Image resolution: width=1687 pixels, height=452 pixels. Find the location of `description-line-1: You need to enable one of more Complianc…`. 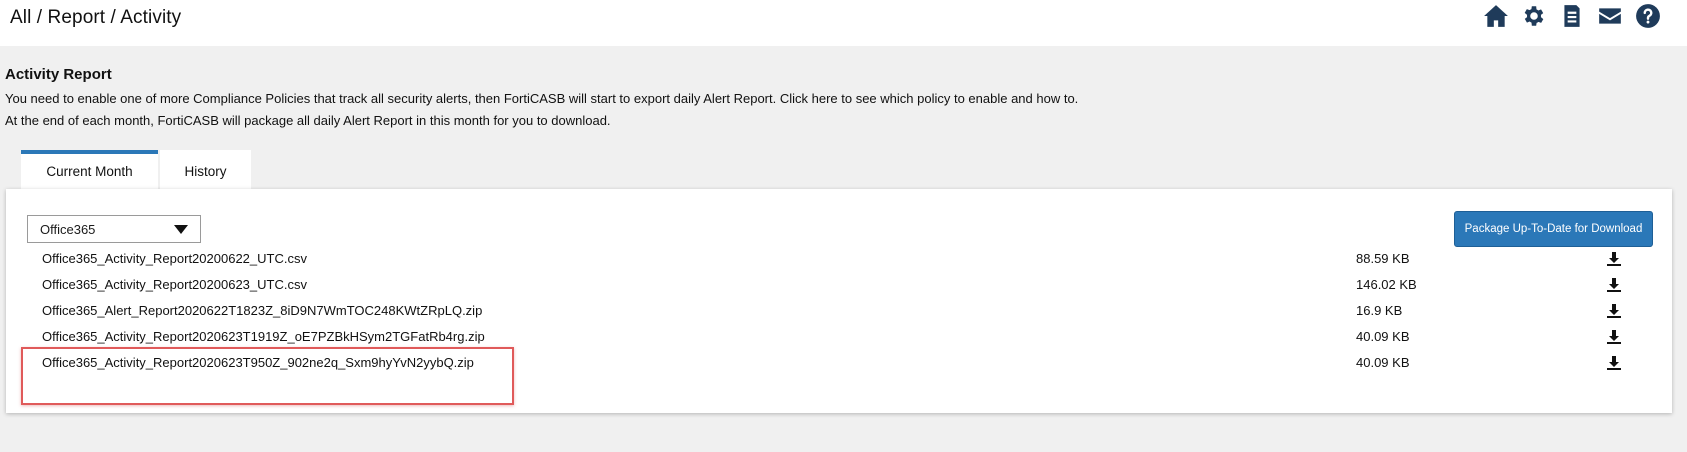

description-line-1: You need to enable one of more Complianc… is located at coordinates (542, 98).